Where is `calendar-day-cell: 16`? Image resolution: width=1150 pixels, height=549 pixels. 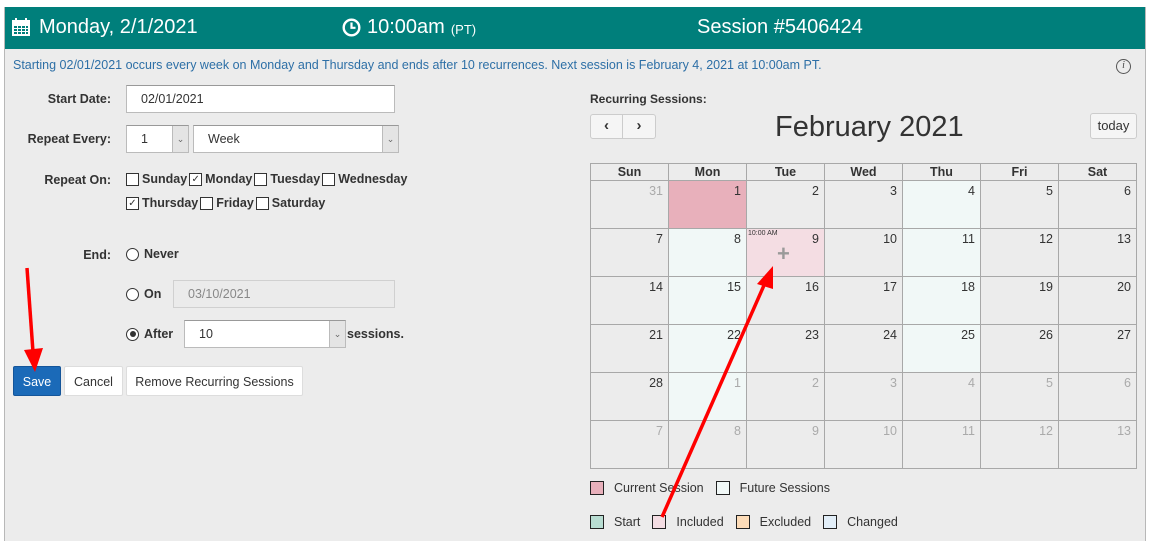 calendar-day-cell: 16 is located at coordinates (785, 300).